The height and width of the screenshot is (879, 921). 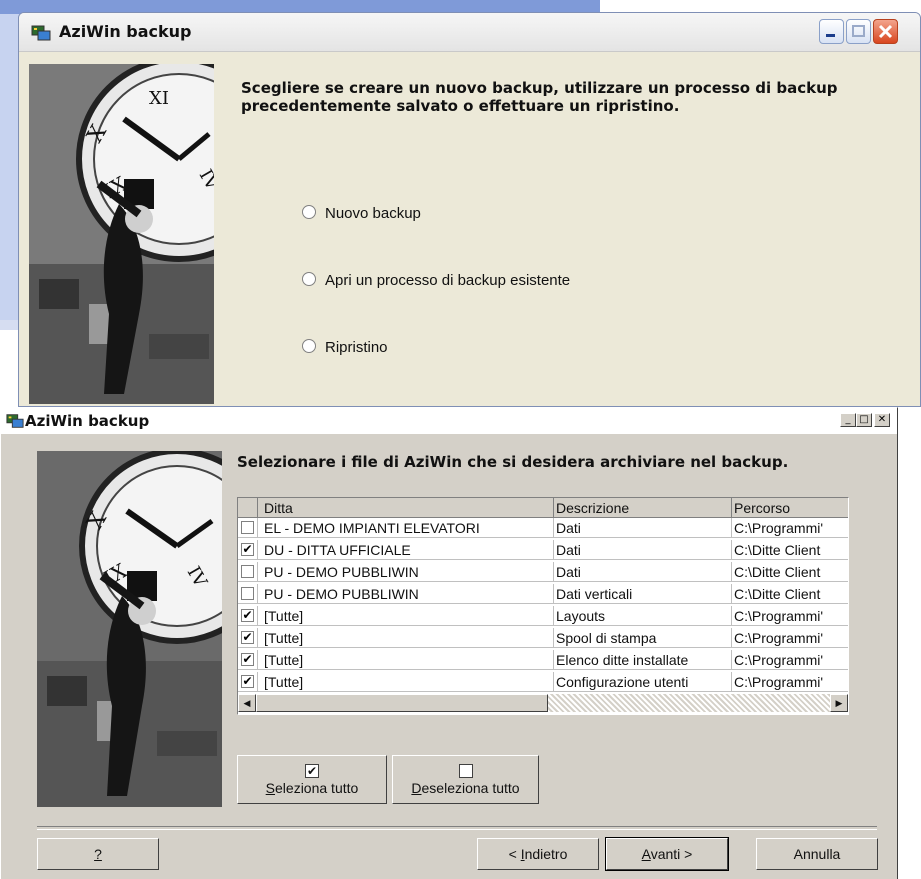 I want to click on close-icon, so click(x=885, y=31).